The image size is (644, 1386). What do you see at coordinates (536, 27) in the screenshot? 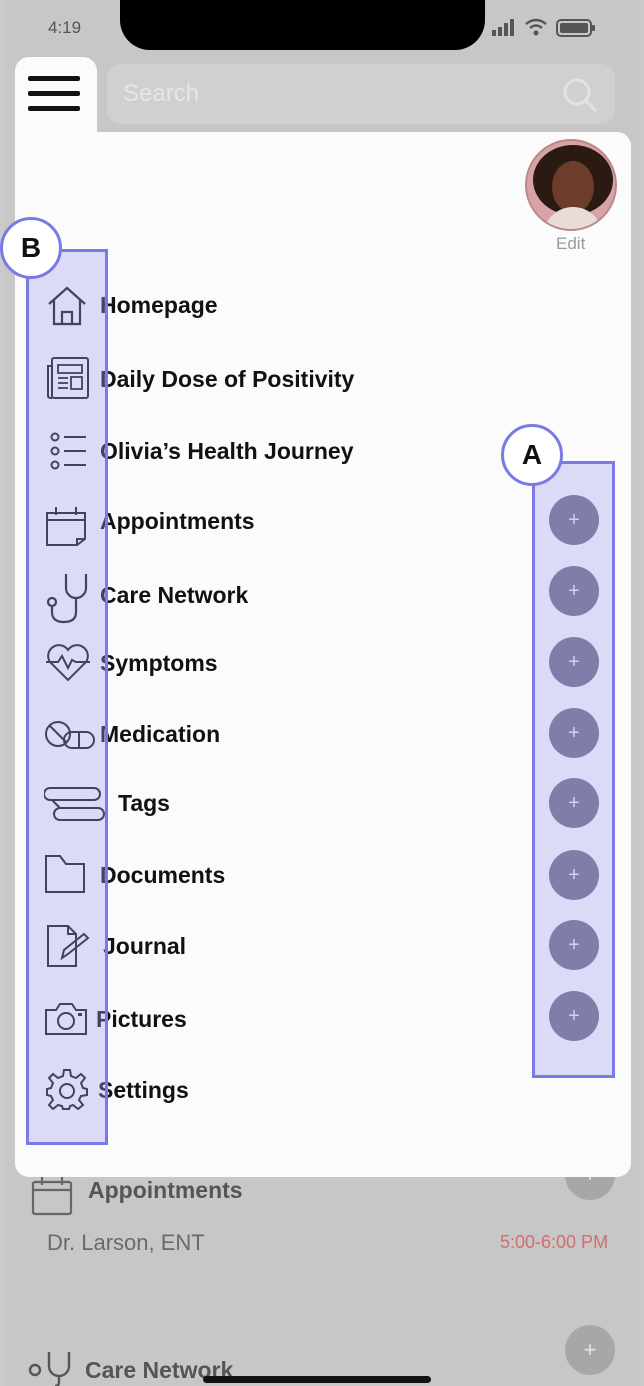
I see `wifi-icon` at bounding box center [536, 27].